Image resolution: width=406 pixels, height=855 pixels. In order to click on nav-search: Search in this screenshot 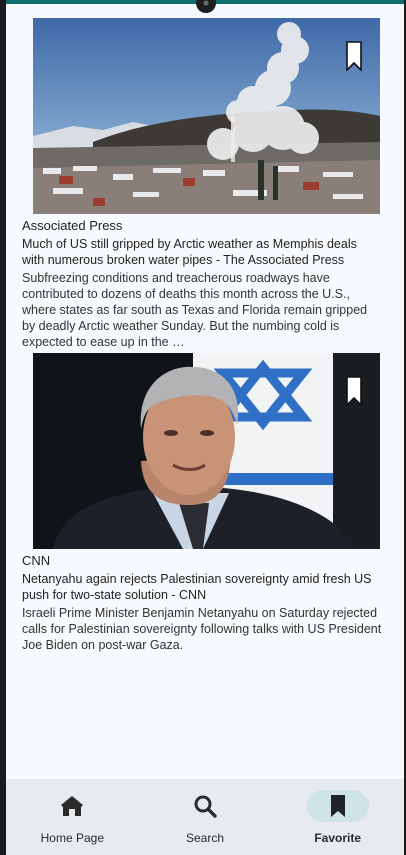, I will do `click(205, 817)`.